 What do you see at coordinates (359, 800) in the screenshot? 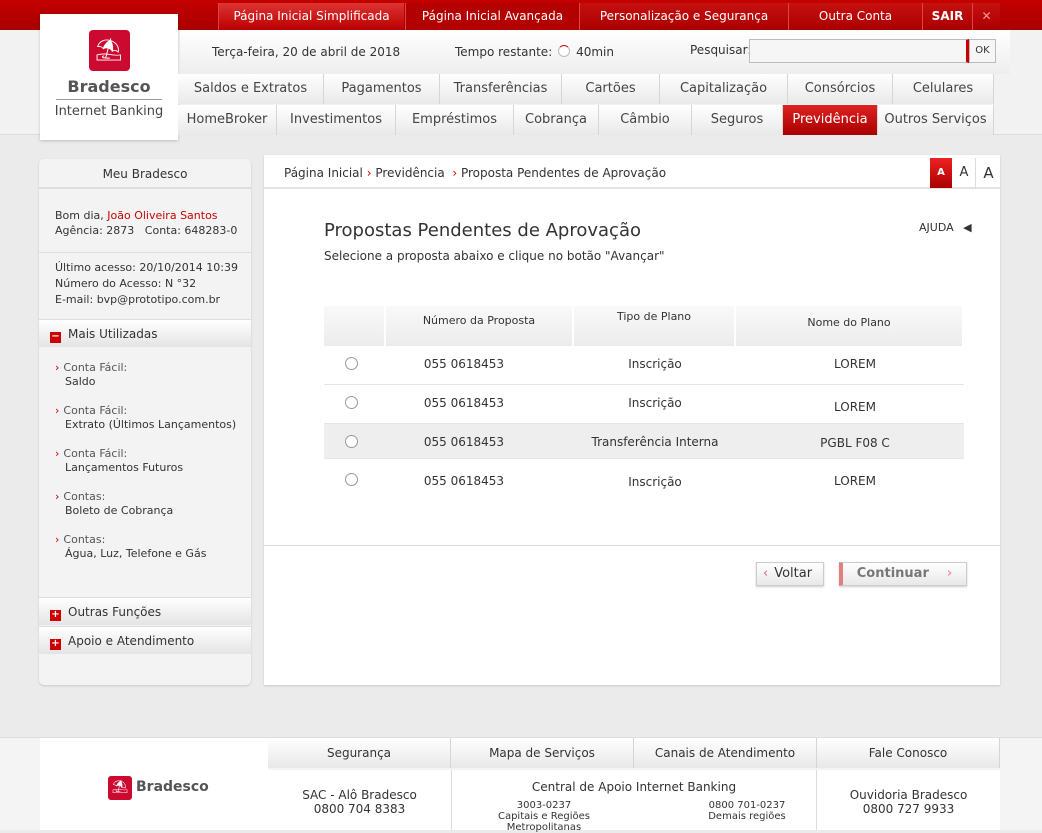
I see `footer-sac: SAC - Alô Bradesco 0800 704 8383` at bounding box center [359, 800].